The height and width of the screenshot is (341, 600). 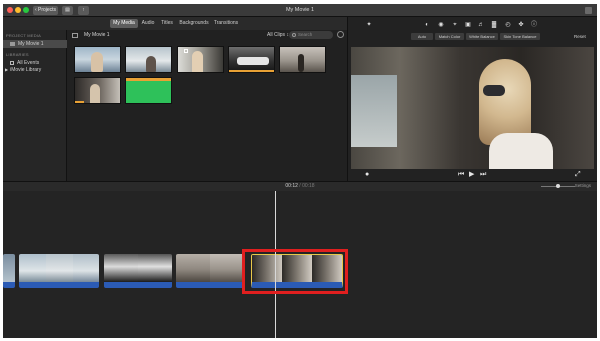 I want to click on settings-button: Settings, so click(x=583, y=185).